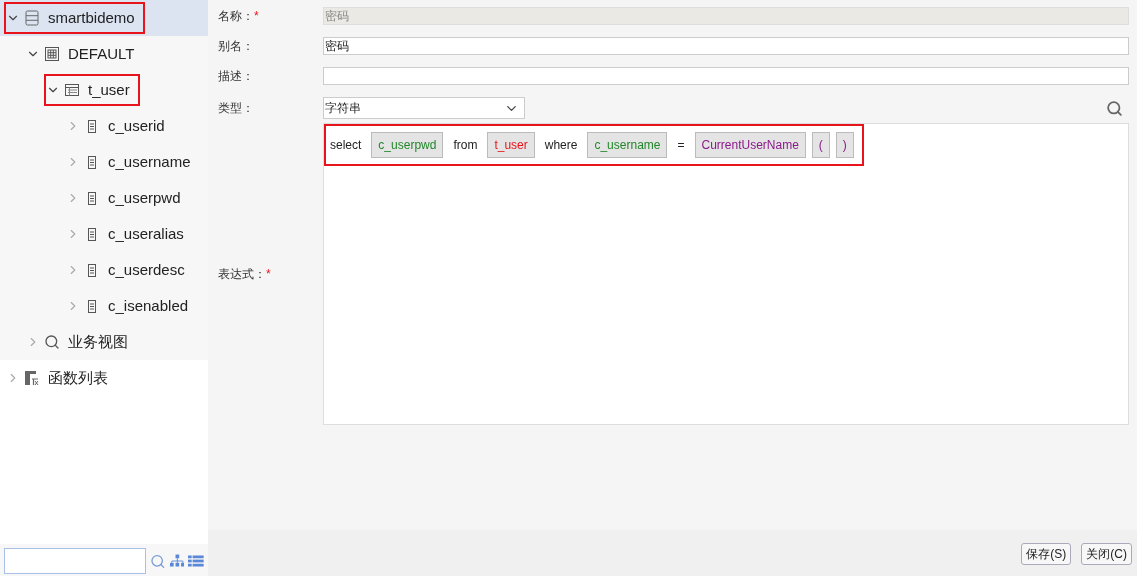 This screenshot has height=576, width=1137. I want to click on expression-token: where, so click(561, 145).